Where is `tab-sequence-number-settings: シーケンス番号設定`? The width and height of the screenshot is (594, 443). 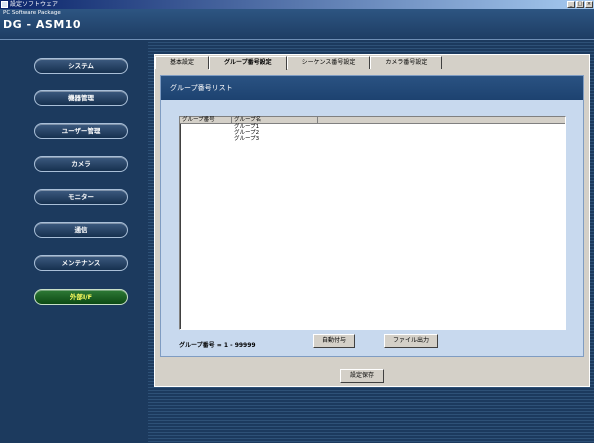
tab-sequence-number-settings: シーケンス番号設定 is located at coordinates (328, 62).